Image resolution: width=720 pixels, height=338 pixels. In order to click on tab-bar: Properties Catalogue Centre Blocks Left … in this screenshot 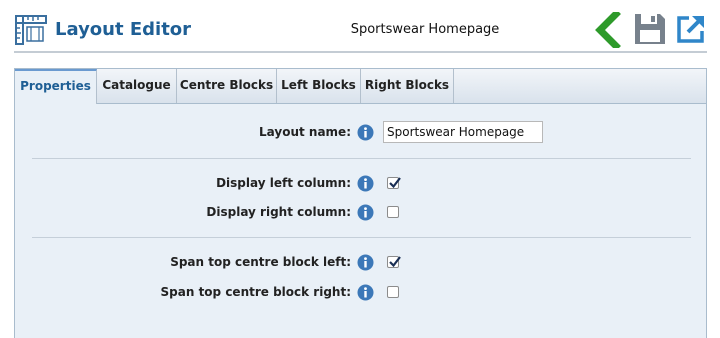, I will do `click(360, 86)`.